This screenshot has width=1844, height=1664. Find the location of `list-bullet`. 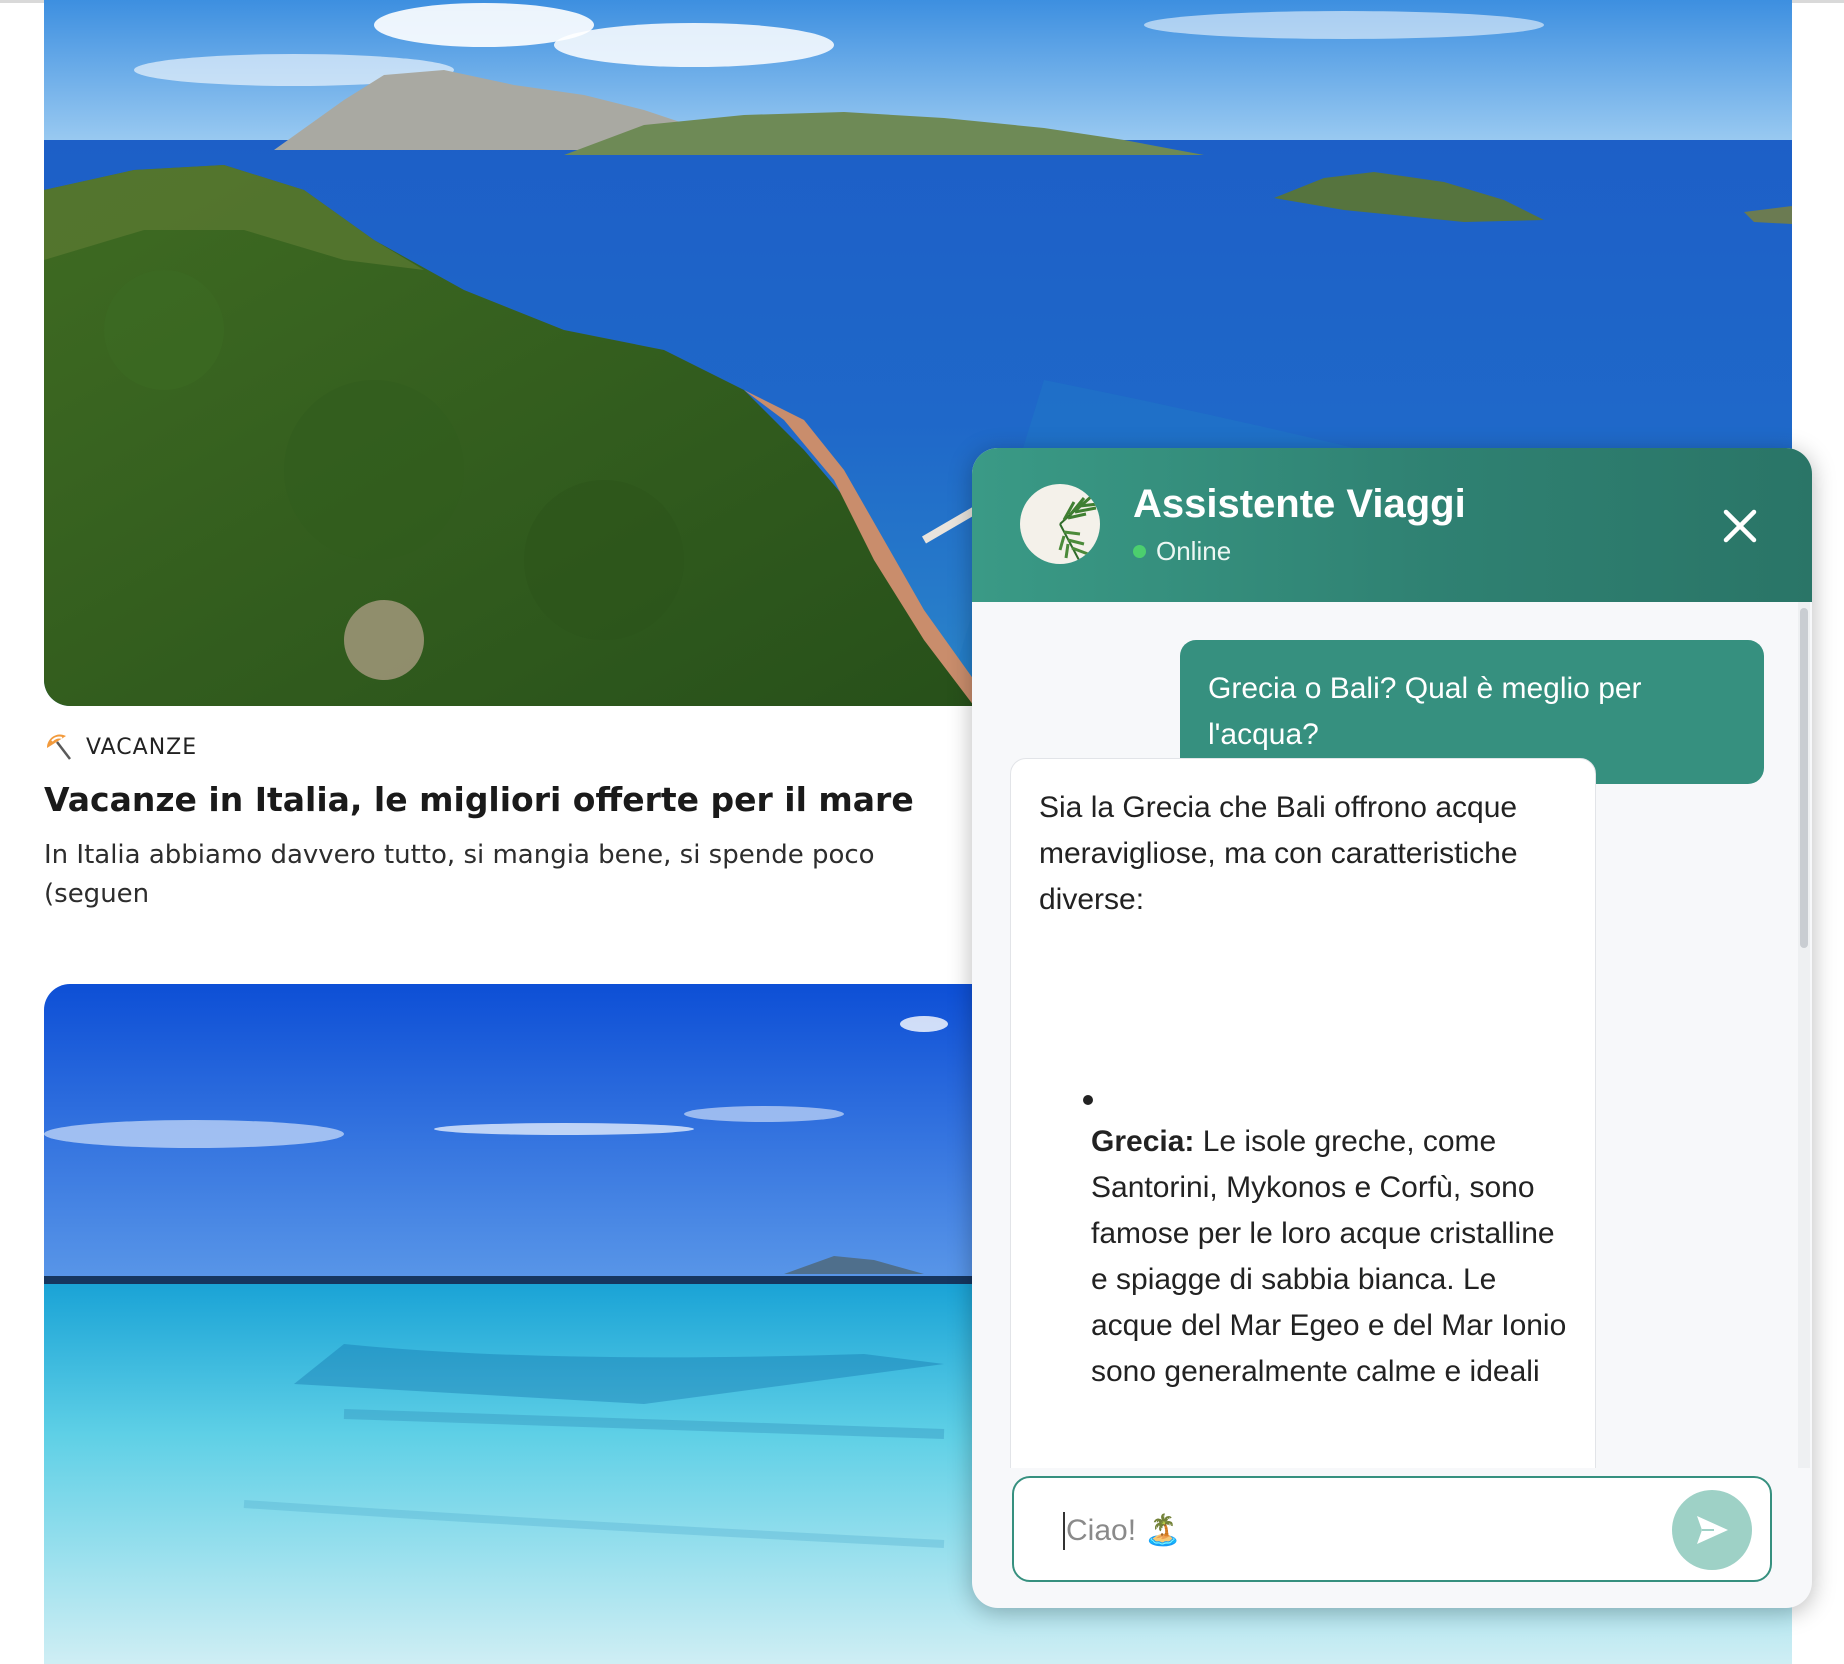

list-bullet is located at coordinates (1088, 1100).